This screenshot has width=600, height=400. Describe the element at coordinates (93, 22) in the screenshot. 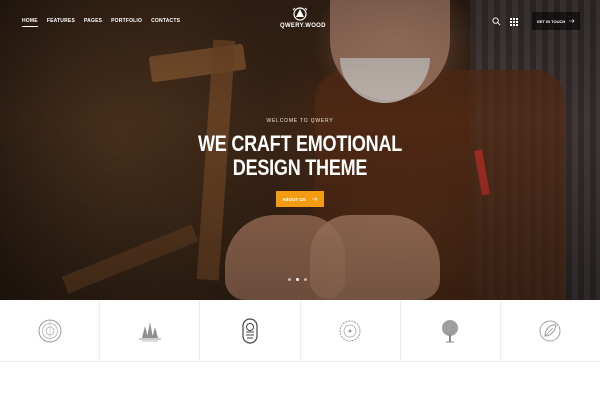

I see `nav-pages: Pages` at that location.